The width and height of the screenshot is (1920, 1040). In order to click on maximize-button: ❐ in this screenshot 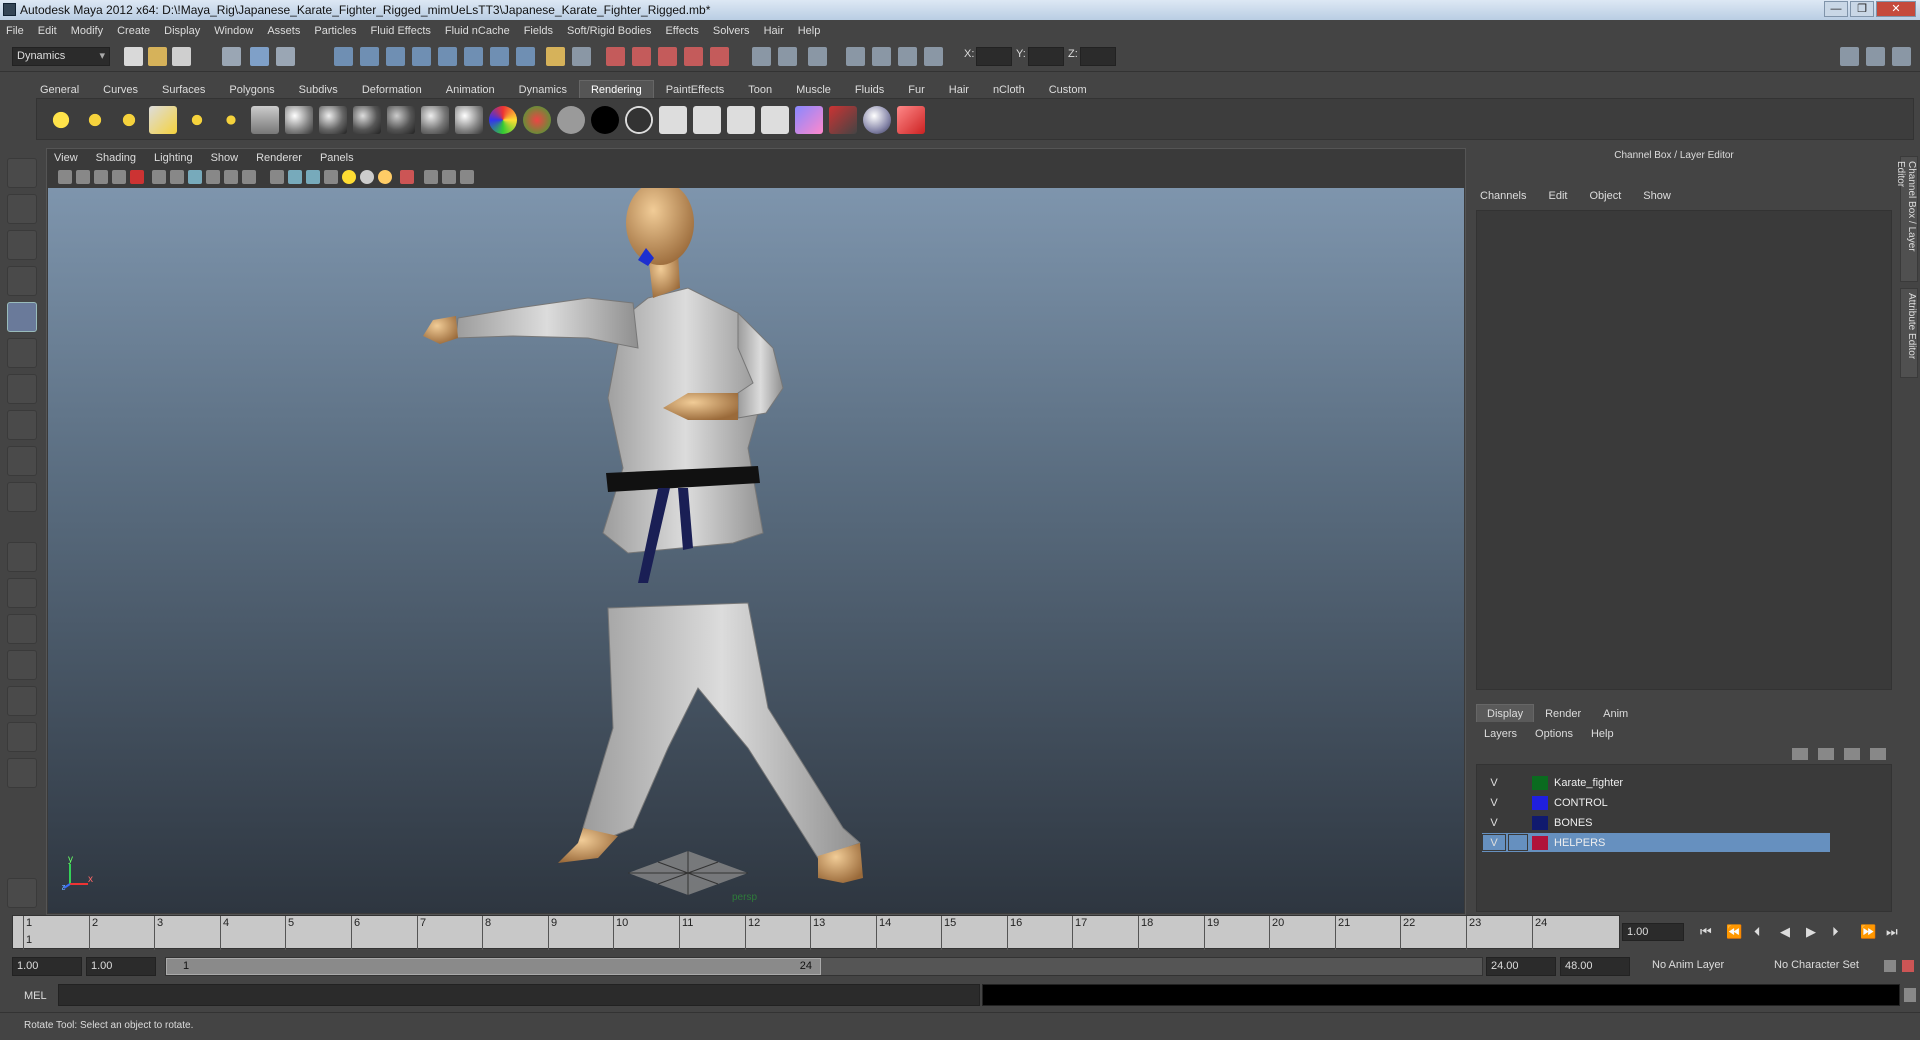, I will do `click(1862, 9)`.